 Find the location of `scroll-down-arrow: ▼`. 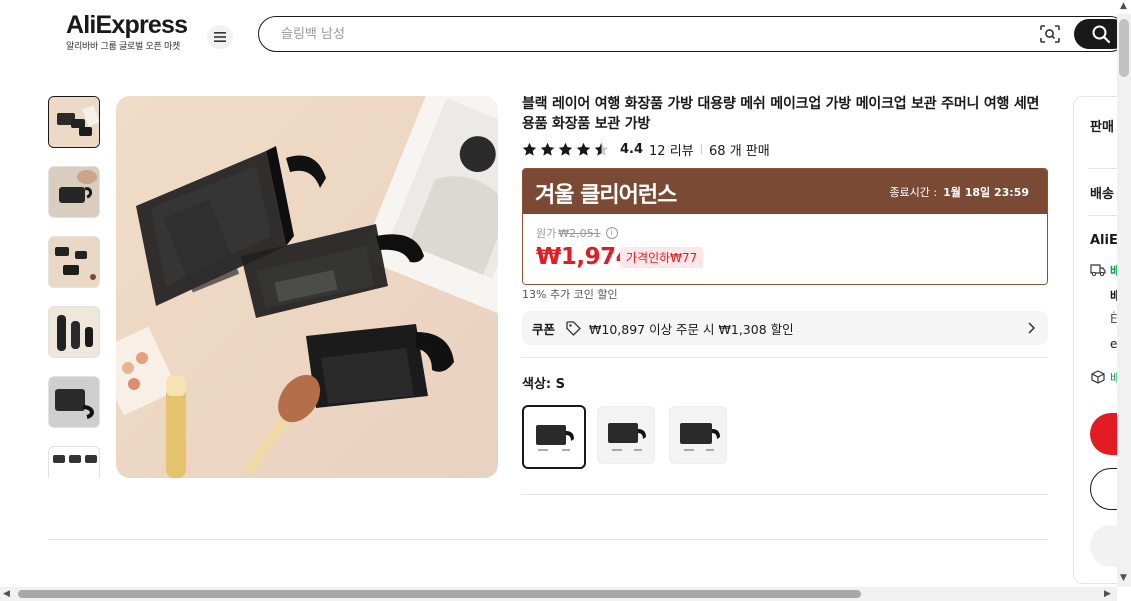

scroll-down-arrow: ▼ is located at coordinates (1123, 578).